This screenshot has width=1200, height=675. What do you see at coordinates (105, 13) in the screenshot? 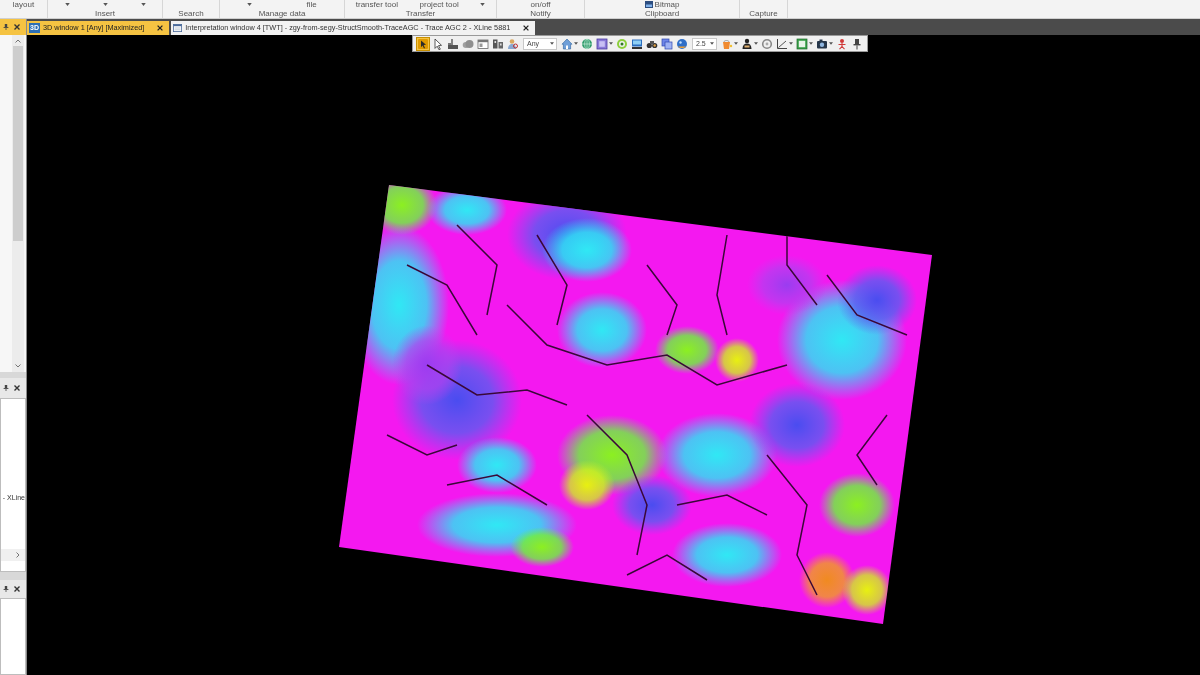
I see `ribbon-group-label: Insert` at bounding box center [105, 13].